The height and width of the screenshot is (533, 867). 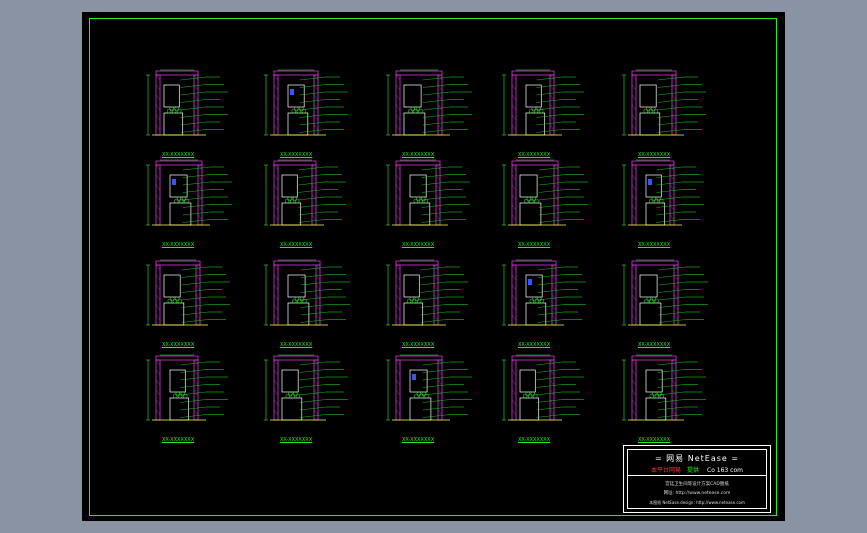 I want to click on elevation-caption: XX-XXXXXXX, so click(x=178, y=245).